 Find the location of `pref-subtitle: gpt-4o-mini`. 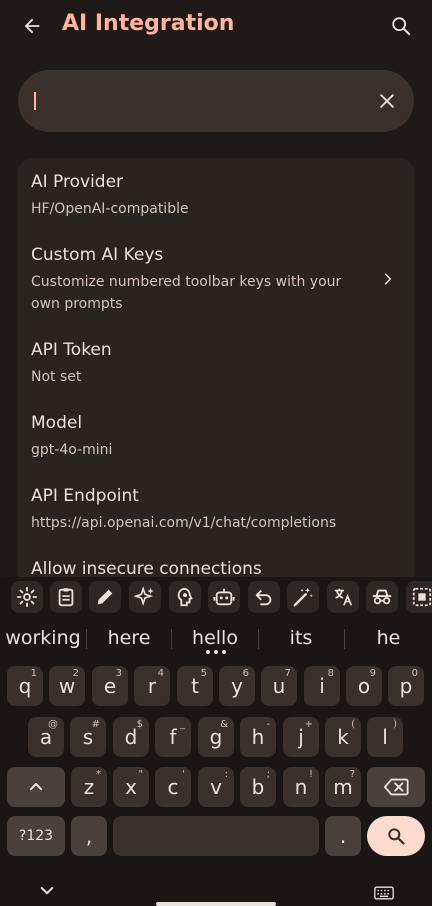

pref-subtitle: gpt-4o-mini is located at coordinates (72, 450).